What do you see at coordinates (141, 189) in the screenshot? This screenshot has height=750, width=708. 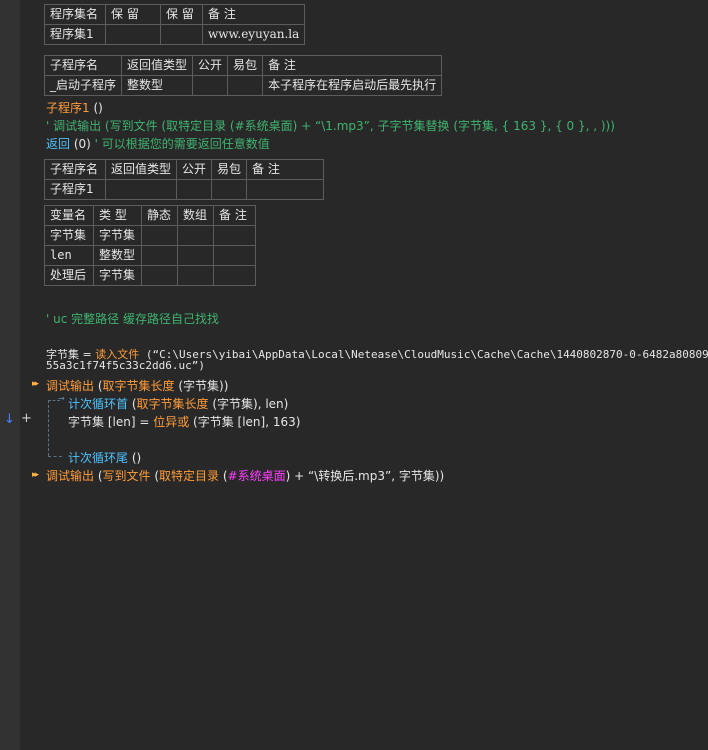 I see `sub1-return-type-cell` at bounding box center [141, 189].